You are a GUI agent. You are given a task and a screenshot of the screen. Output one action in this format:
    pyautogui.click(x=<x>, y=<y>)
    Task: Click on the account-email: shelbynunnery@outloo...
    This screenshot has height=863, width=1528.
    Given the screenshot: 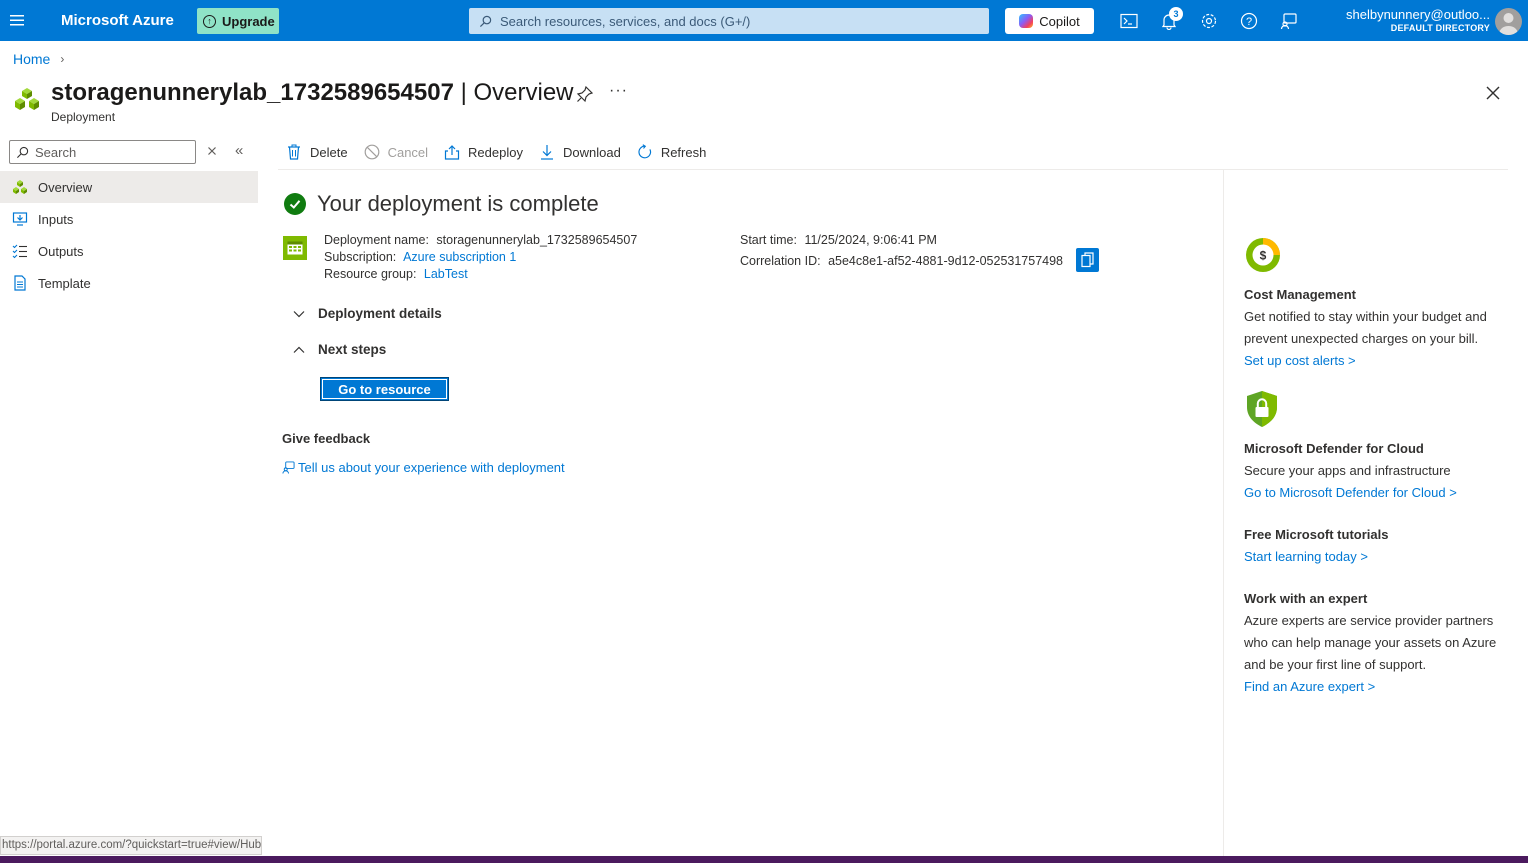 What is the action you would take?
    pyautogui.click(x=1417, y=14)
    